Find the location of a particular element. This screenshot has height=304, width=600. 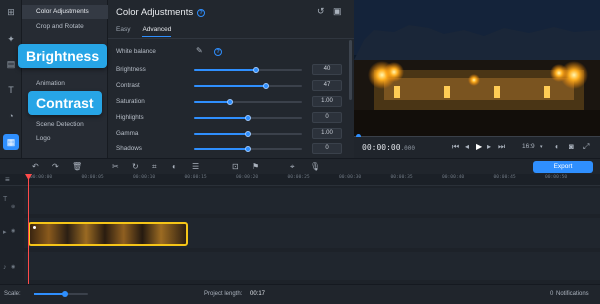

gamma-slider is located at coordinates (248, 134).